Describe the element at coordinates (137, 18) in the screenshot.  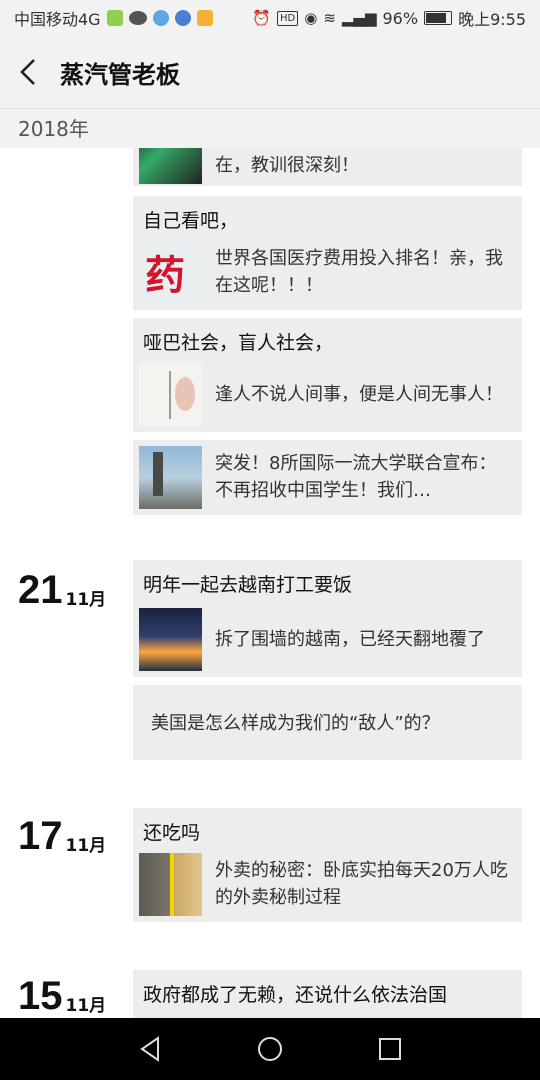
I see `wechat-icon` at that location.